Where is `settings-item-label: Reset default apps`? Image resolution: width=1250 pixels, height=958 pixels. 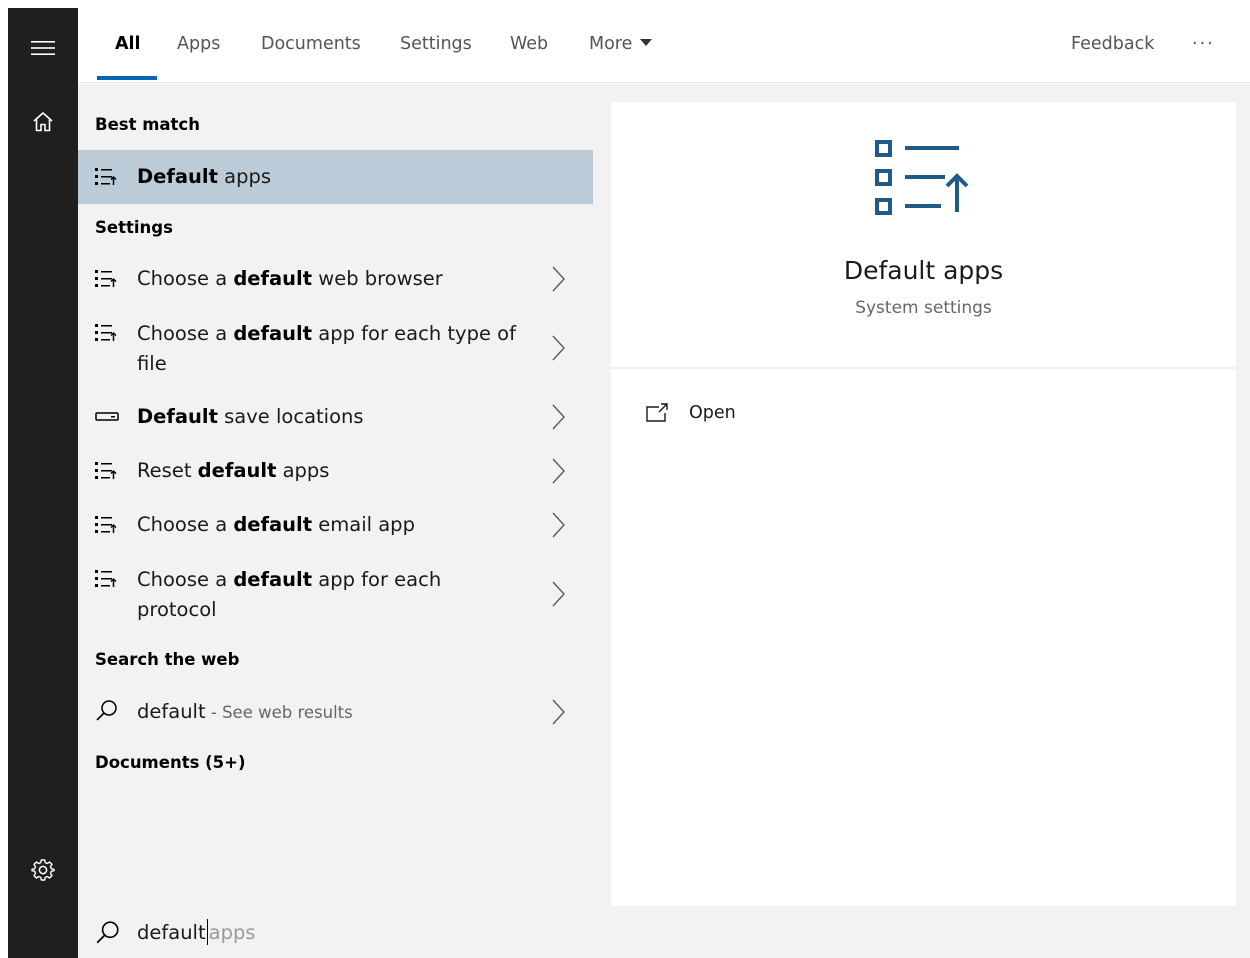
settings-item-label: Reset default apps is located at coordinates (327, 471).